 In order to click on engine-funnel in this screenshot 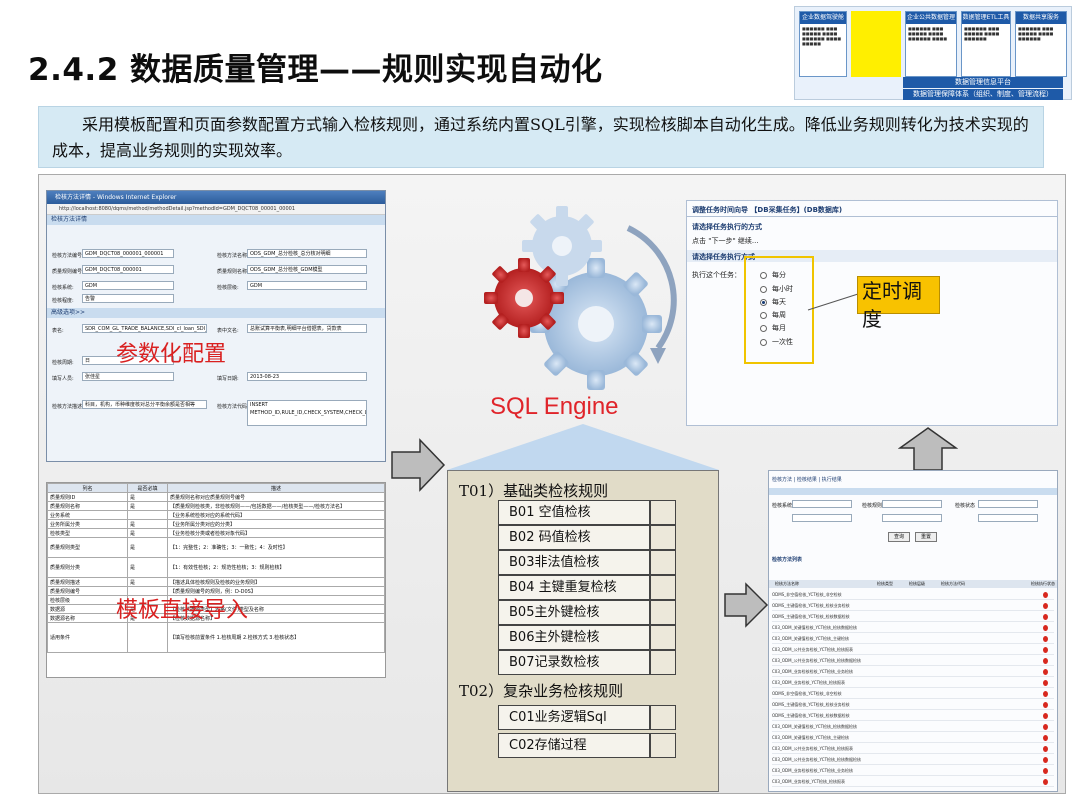, I will do `click(583, 447)`.